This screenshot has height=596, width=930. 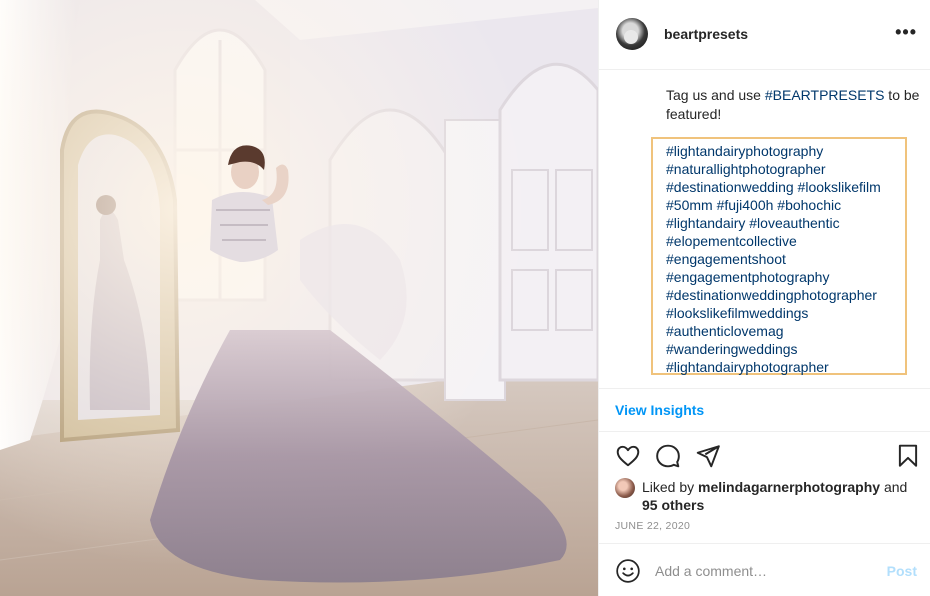 What do you see at coordinates (906, 32) in the screenshot?
I see `more-options-icon: •••` at bounding box center [906, 32].